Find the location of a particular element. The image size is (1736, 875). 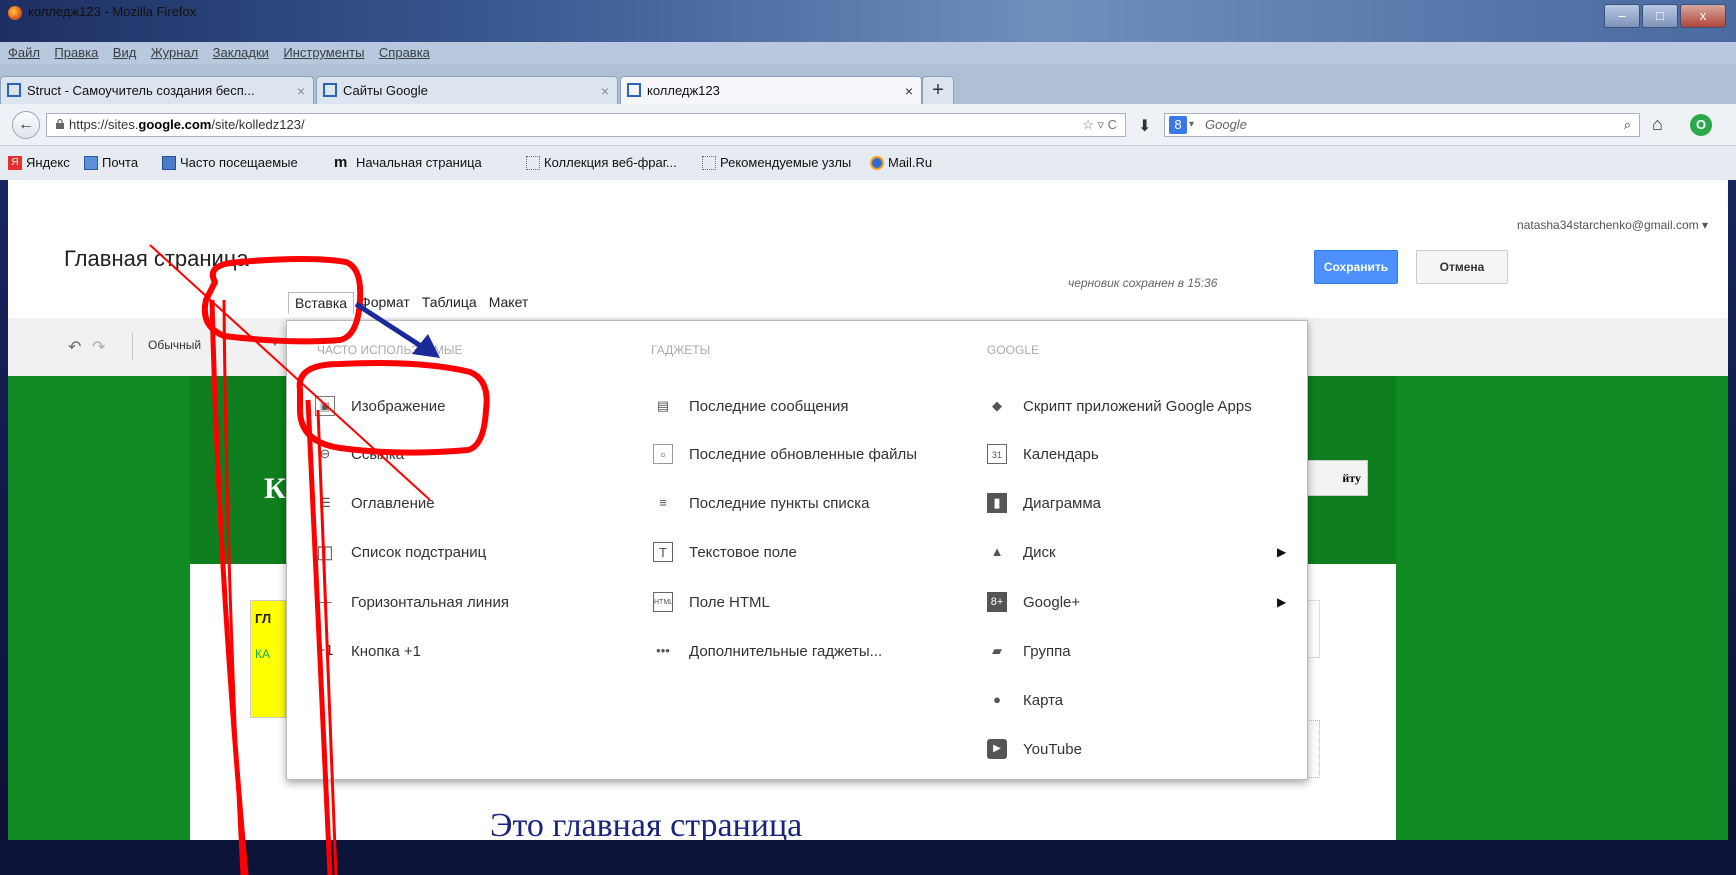

search-engine-caret-icon: ▾ is located at coordinates (1191, 125).